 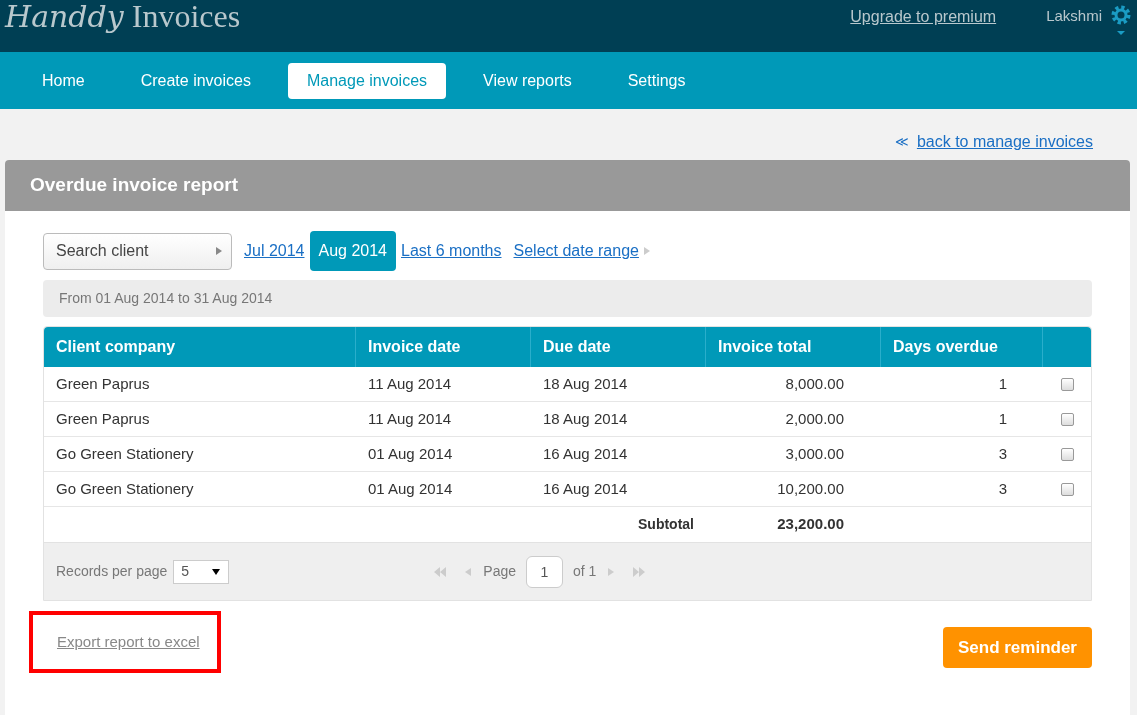 What do you see at coordinates (656, 80) in the screenshot?
I see `nav-tab: Settings` at bounding box center [656, 80].